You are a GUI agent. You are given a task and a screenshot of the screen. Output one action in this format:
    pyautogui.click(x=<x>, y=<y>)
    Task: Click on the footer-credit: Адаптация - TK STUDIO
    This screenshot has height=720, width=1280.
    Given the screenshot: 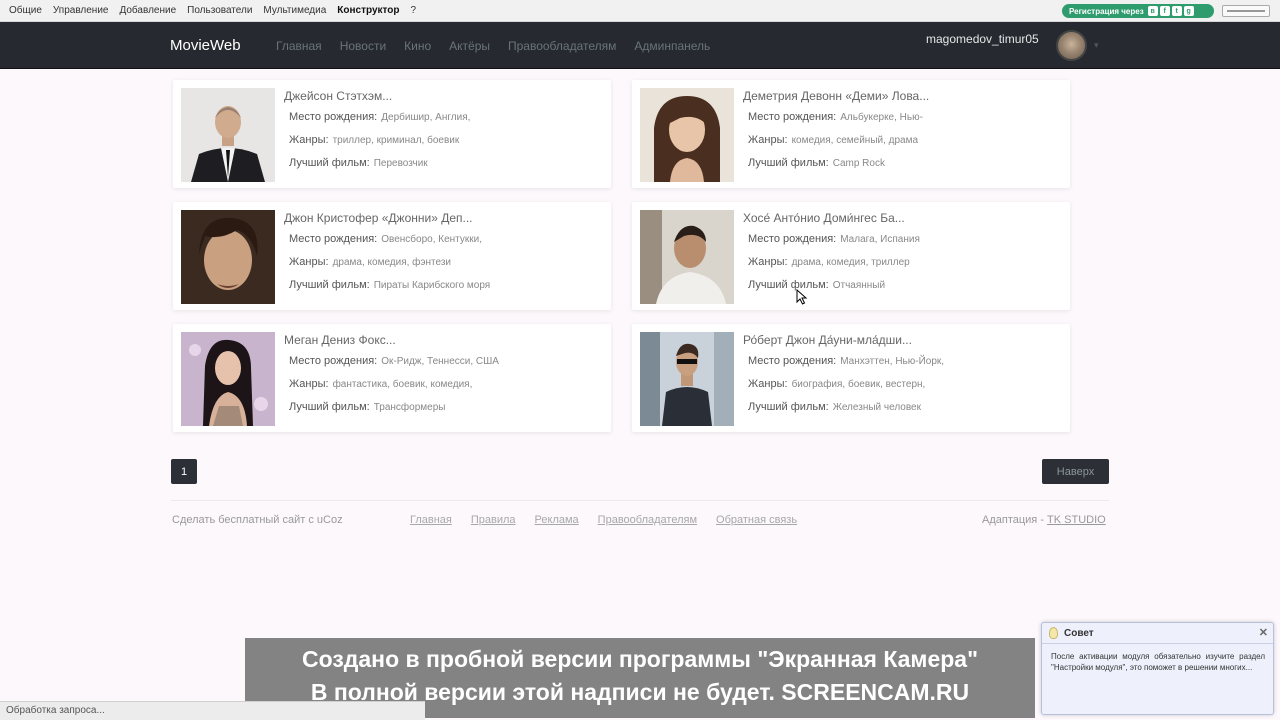 What is the action you would take?
    pyautogui.click(x=1044, y=520)
    